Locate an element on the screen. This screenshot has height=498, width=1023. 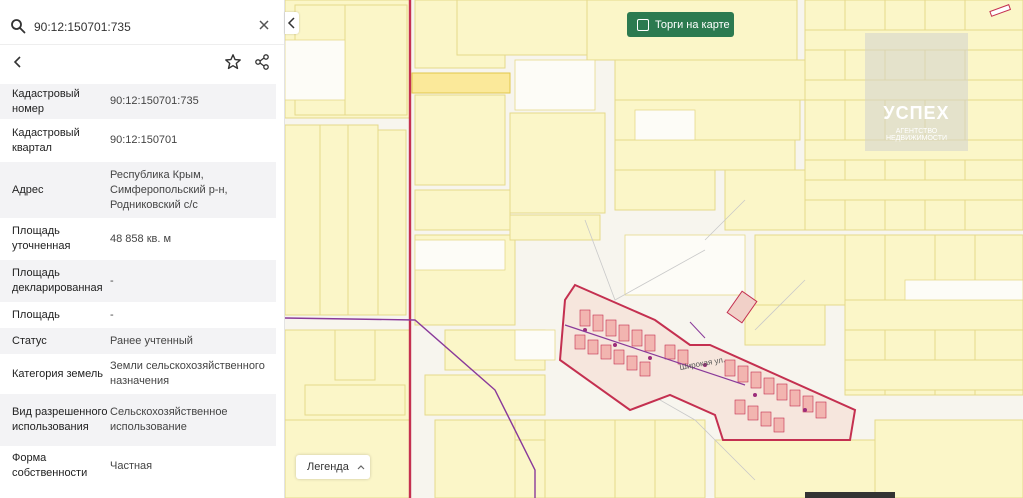
watermark-brand: УСПЕХ is located at coordinates (916, 113).